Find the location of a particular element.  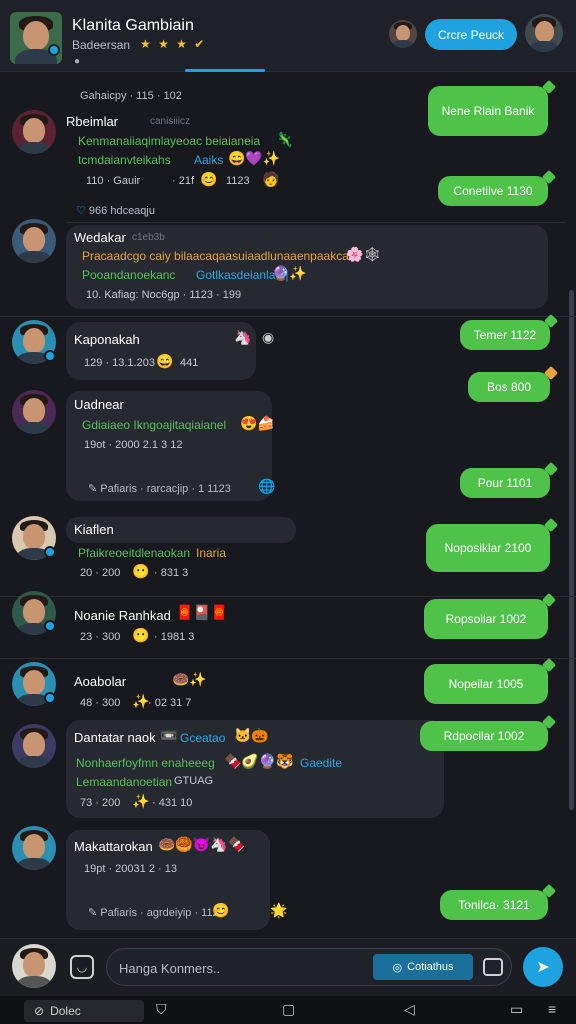

outgoing-text: Temer 1122 is located at coordinates (505, 335).